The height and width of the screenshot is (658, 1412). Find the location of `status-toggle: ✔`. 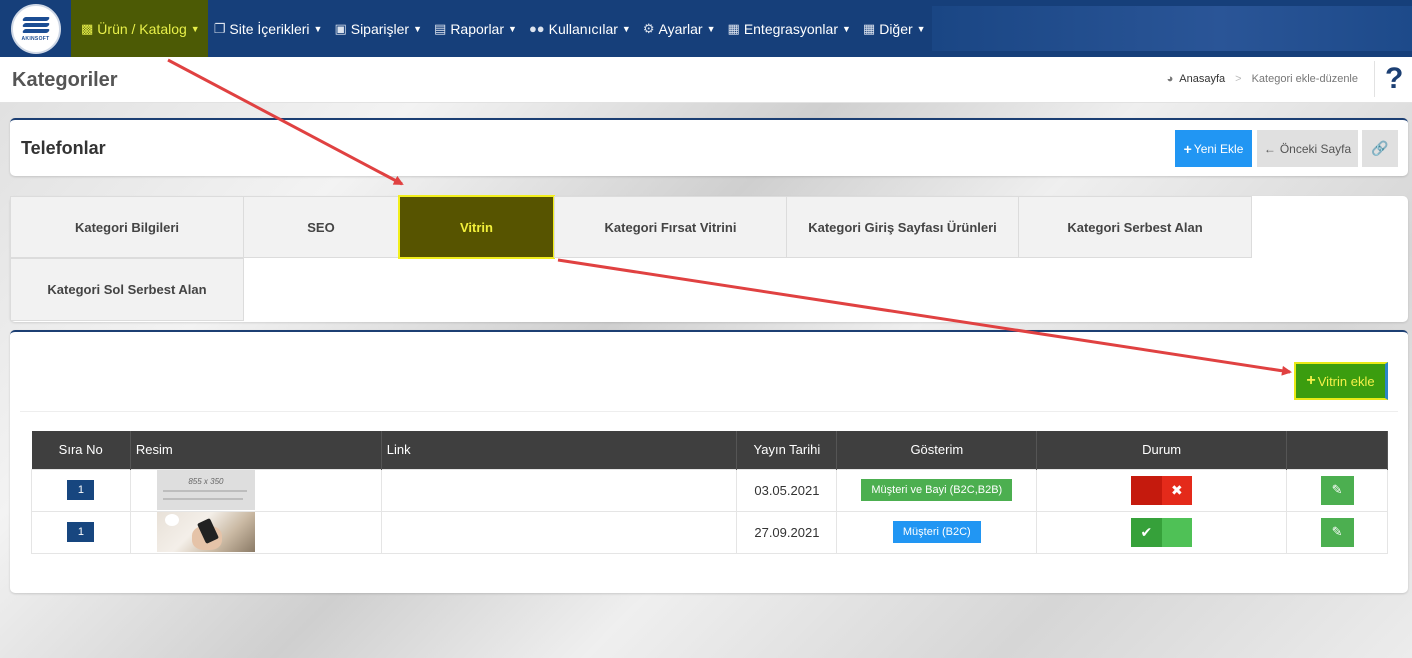

status-toggle: ✔ is located at coordinates (1162, 532).